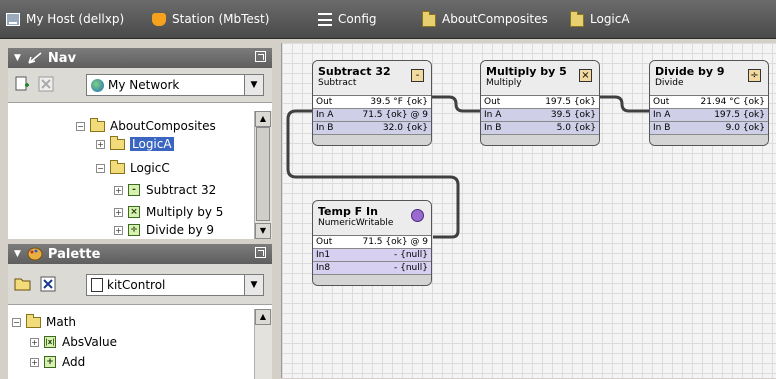 This screenshot has width=776, height=379. I want to click on globe-icon, so click(97, 85).